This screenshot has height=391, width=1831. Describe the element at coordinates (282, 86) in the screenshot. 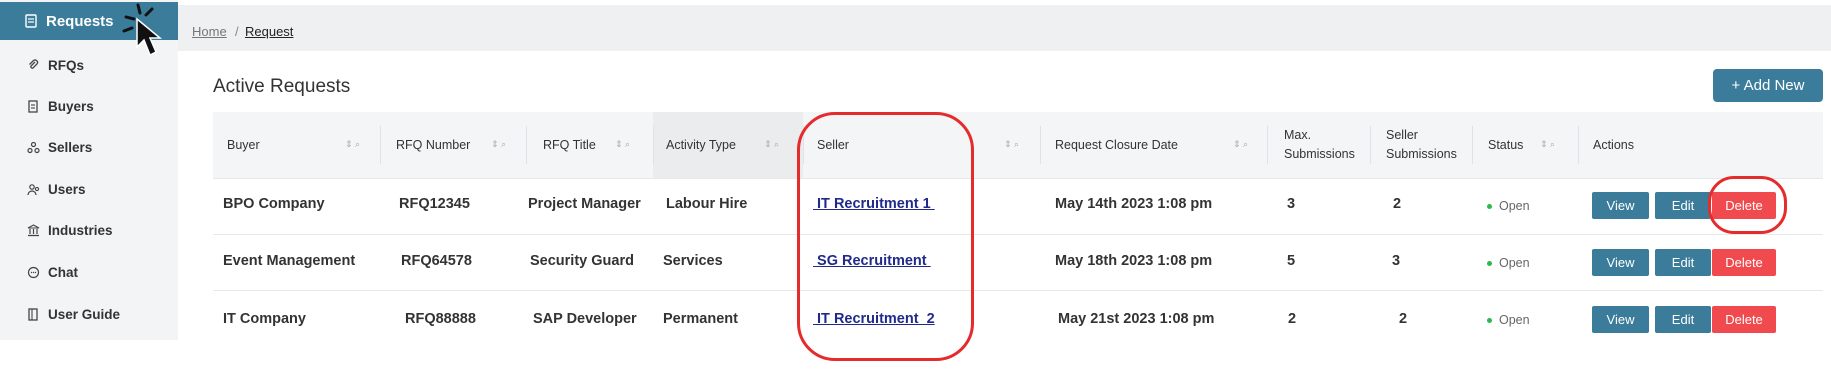

I see `page-title: Active Requests` at that location.